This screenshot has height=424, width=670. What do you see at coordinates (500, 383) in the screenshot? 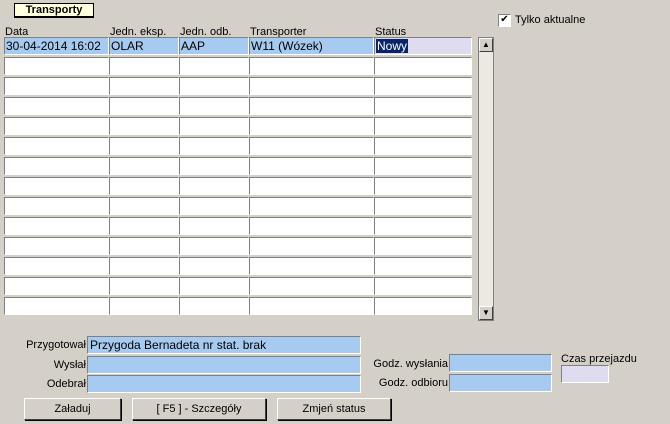
I see `godz-odbioru-field` at bounding box center [500, 383].